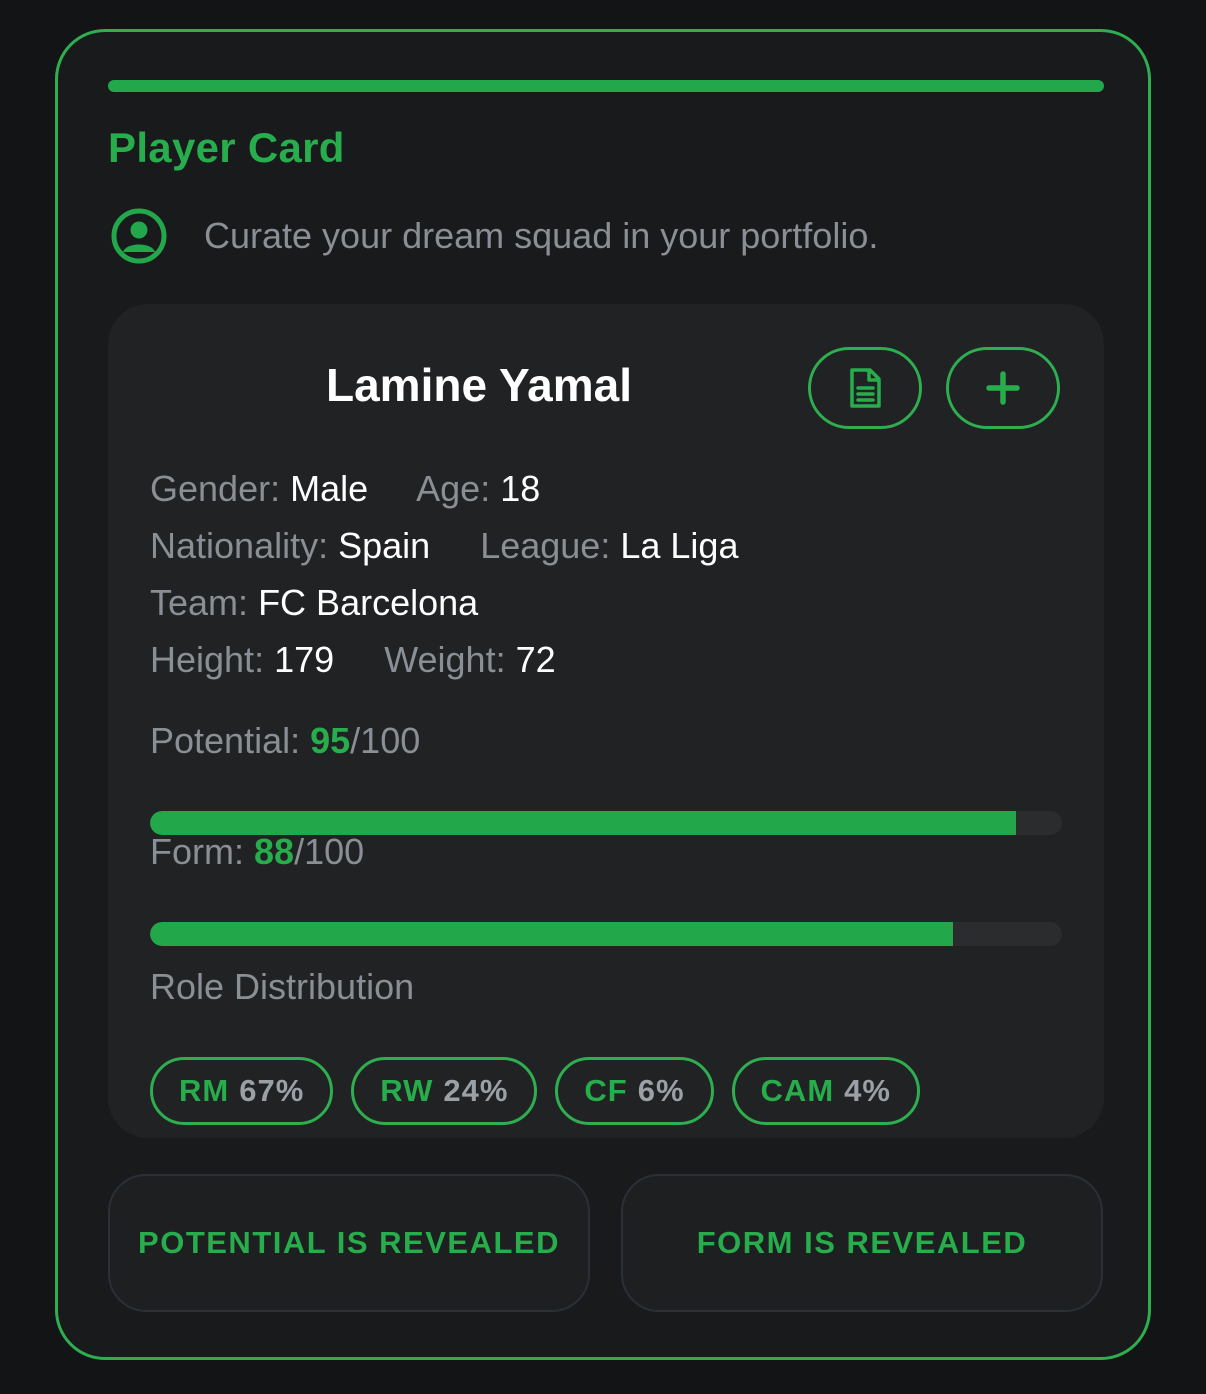 The width and height of the screenshot is (1206, 1394). Describe the element at coordinates (207, 659) in the screenshot. I see `height-label: Height:` at that location.